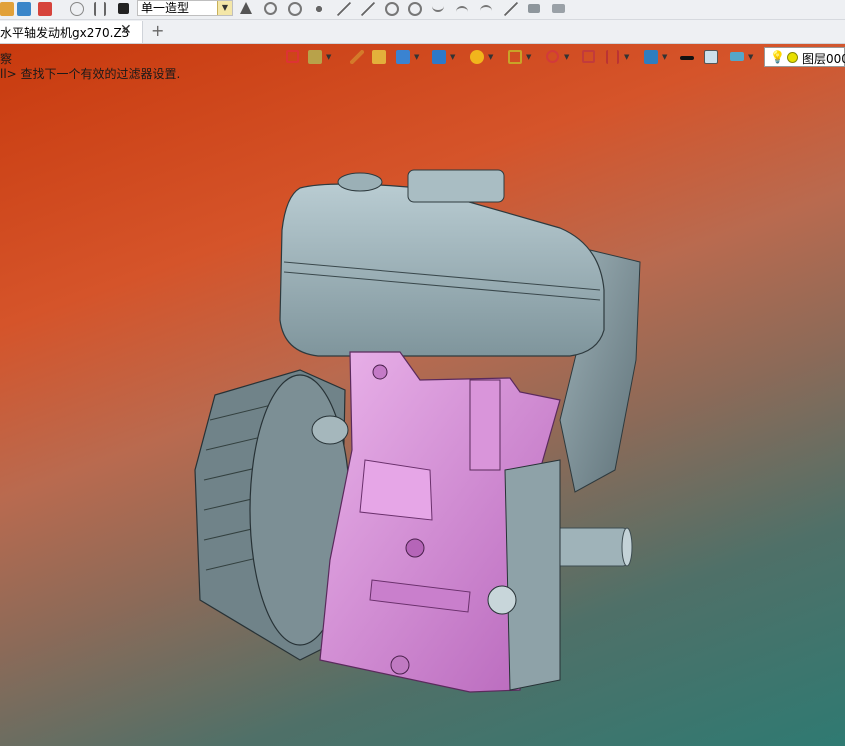  What do you see at coordinates (7, 9) in the screenshot?
I see `cube-icon` at bounding box center [7, 9].